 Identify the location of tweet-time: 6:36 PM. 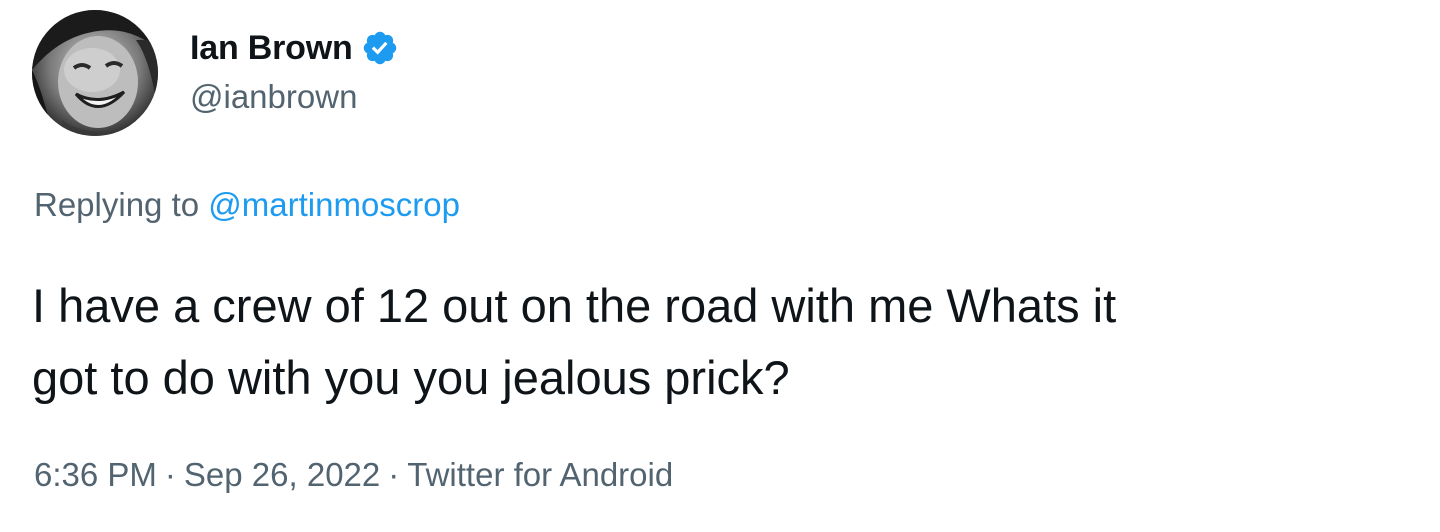
(95, 474).